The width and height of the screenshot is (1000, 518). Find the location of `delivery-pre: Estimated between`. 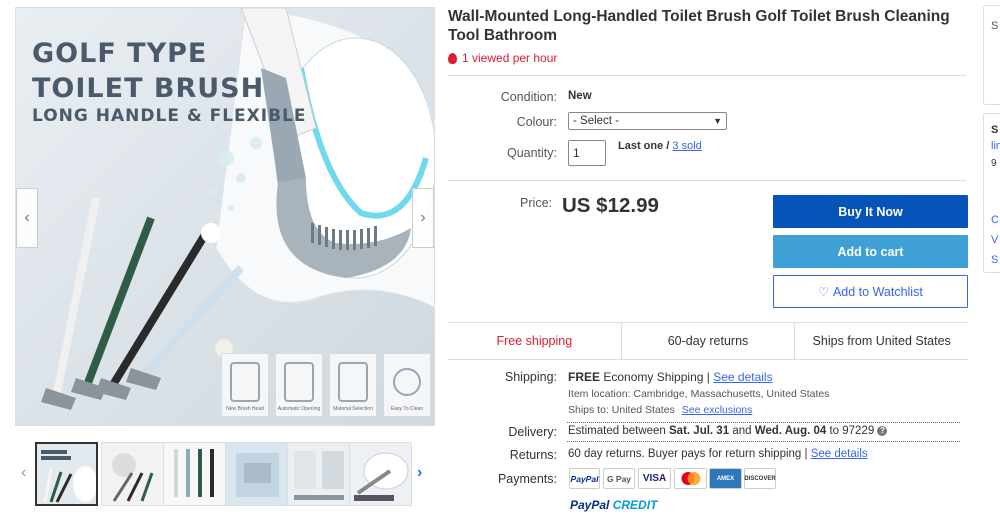

delivery-pre: Estimated between is located at coordinates (617, 431).